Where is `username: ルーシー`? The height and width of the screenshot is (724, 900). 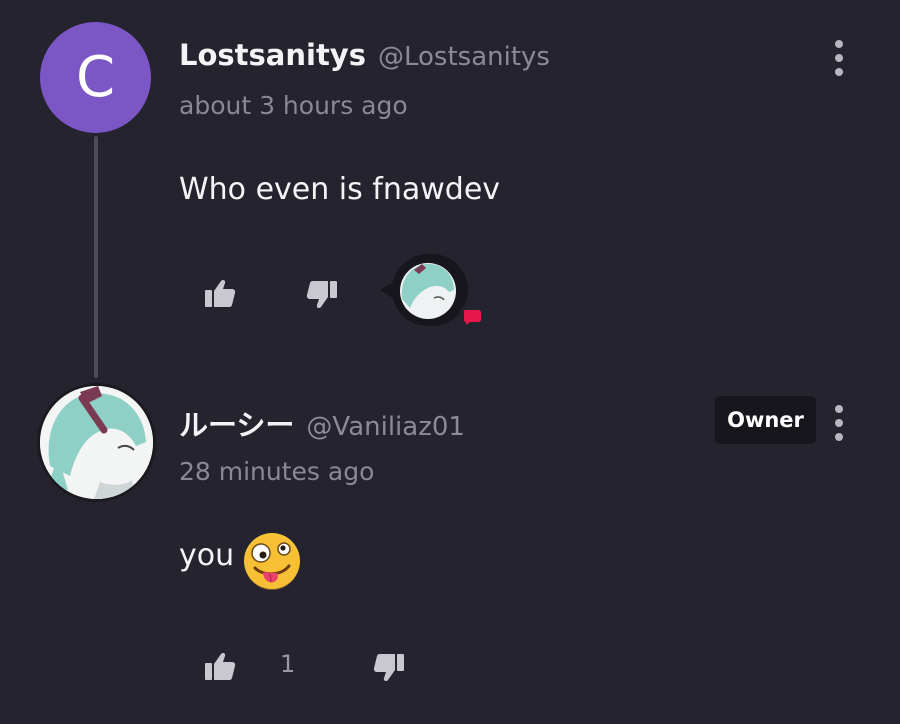 username: ルーシー is located at coordinates (236, 425).